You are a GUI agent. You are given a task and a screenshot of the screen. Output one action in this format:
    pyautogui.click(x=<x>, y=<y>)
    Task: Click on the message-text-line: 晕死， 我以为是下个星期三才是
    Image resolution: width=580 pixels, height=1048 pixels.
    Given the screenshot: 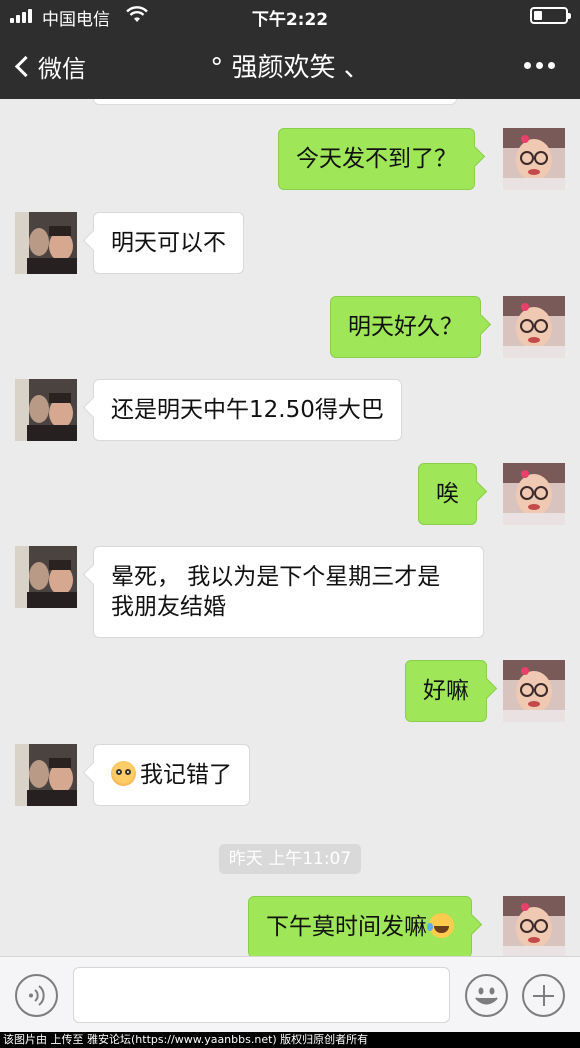 What is the action you would take?
    pyautogui.click(x=276, y=577)
    